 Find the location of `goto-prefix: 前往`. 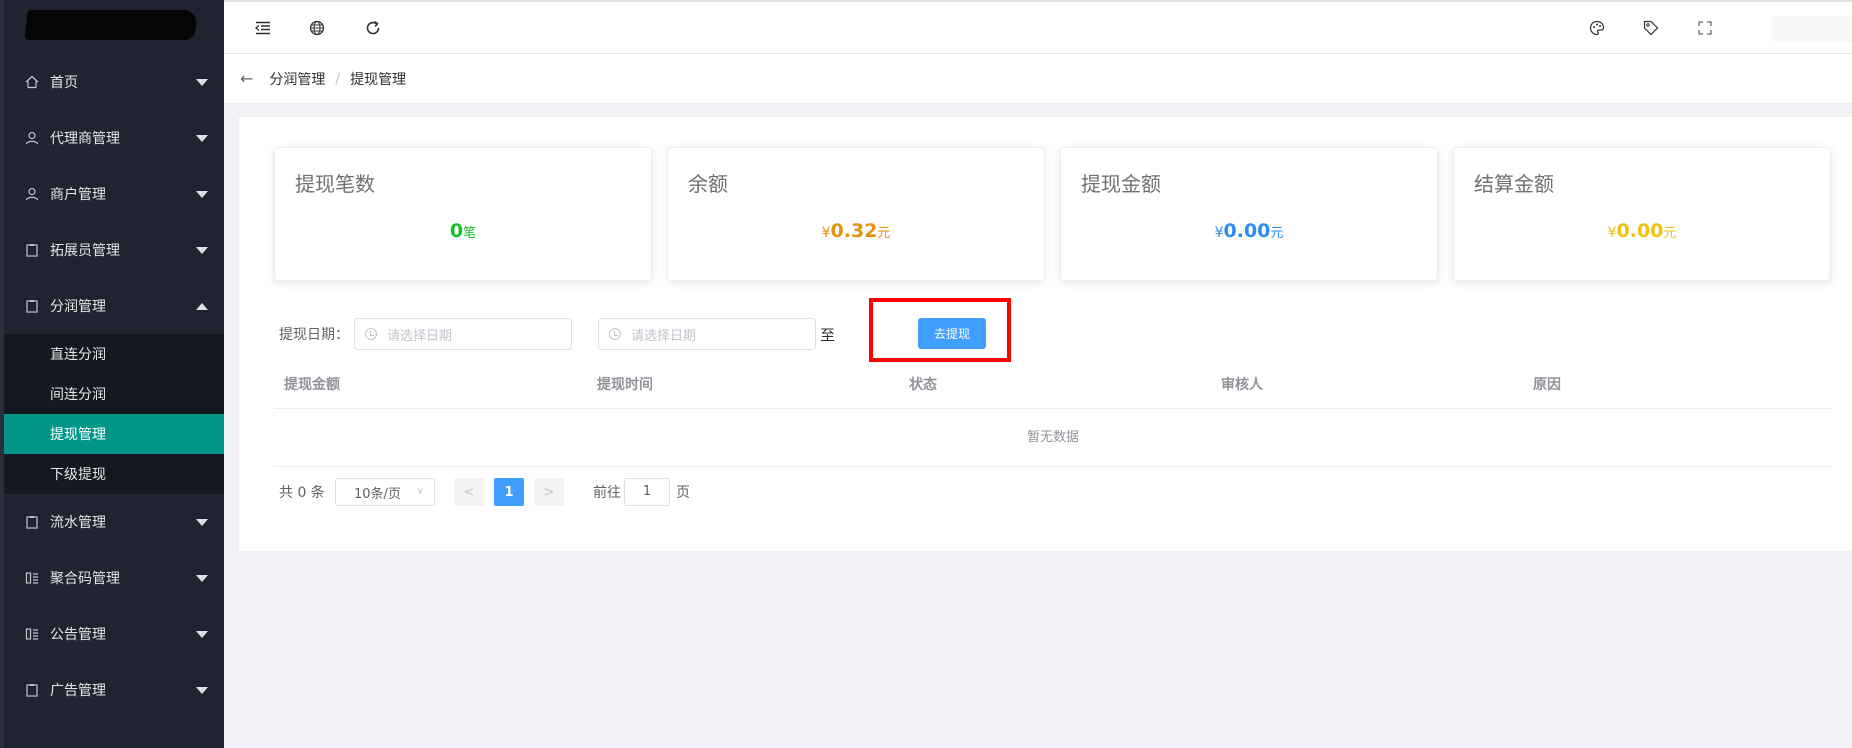

goto-prefix: 前往 is located at coordinates (607, 493).